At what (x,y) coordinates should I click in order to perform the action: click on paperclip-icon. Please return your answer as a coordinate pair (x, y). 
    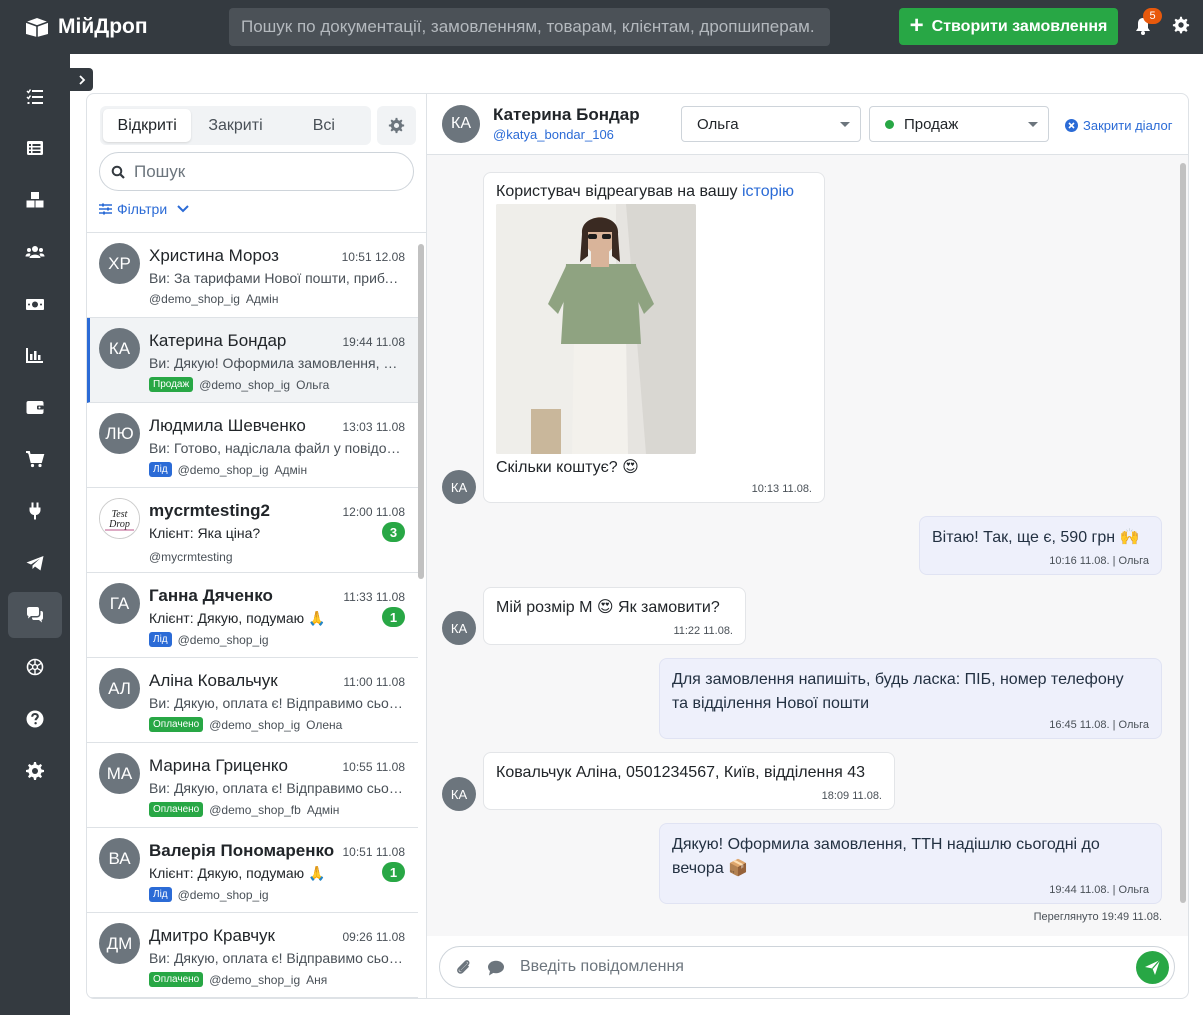
    Looking at the image, I should click on (463, 967).